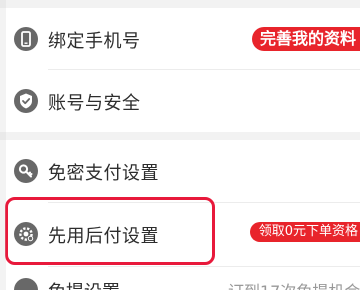  I want to click on password-free-payment-label: 免密支付设置, so click(103, 173).